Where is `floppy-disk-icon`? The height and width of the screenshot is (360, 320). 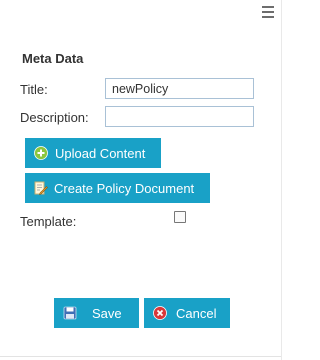
floppy-disk-icon is located at coordinates (70, 313).